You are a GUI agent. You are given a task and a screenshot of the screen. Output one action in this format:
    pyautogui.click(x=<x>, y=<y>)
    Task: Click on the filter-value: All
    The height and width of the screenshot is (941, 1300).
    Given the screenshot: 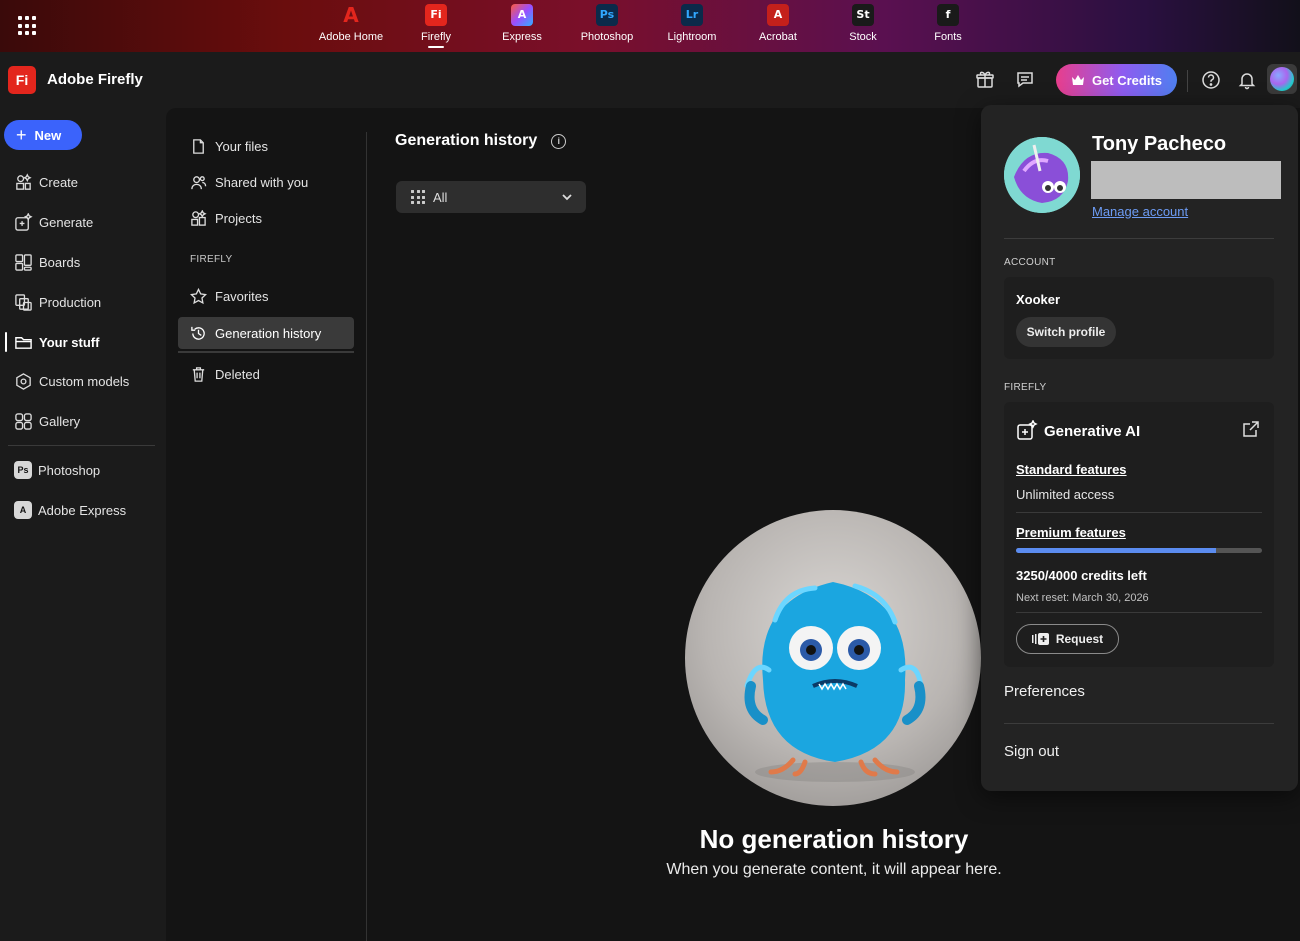 What is the action you would take?
    pyautogui.click(x=440, y=197)
    